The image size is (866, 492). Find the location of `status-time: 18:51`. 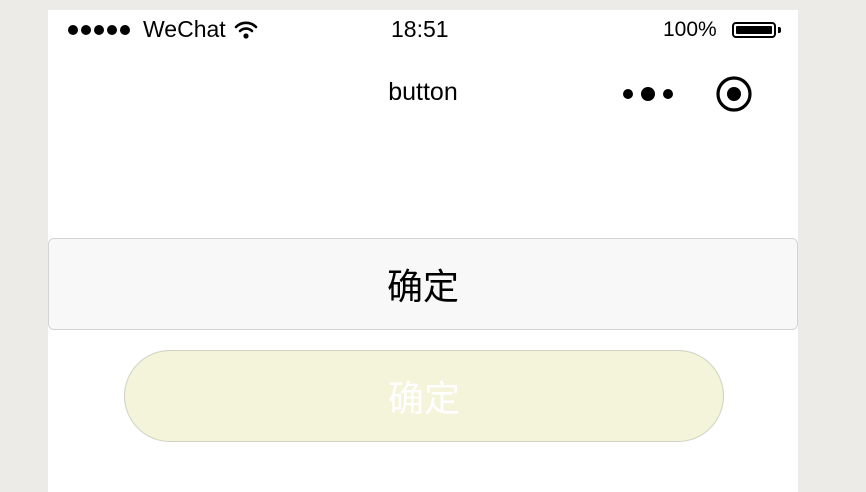

status-time: 18:51 is located at coordinates (420, 29).